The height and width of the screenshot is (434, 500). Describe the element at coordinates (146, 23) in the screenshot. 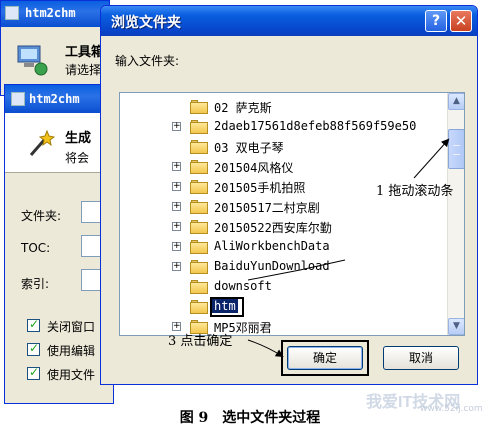

I see `dialog-title: 浏览文件夹` at that location.